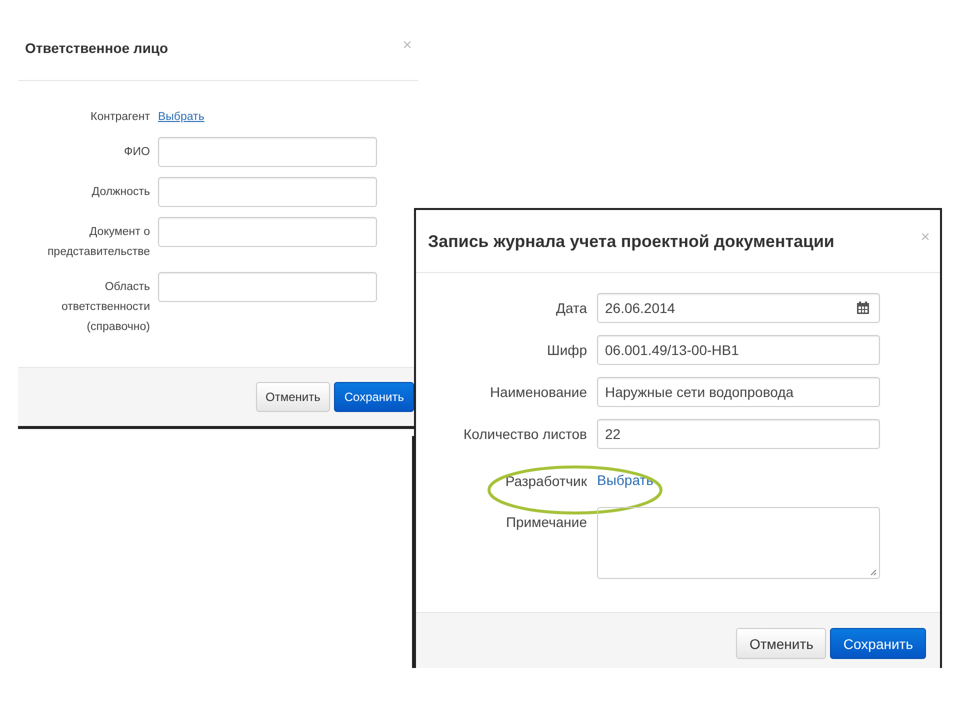 This screenshot has width=960, height=720. I want to click on field-label: Контрагент, so click(120, 117).